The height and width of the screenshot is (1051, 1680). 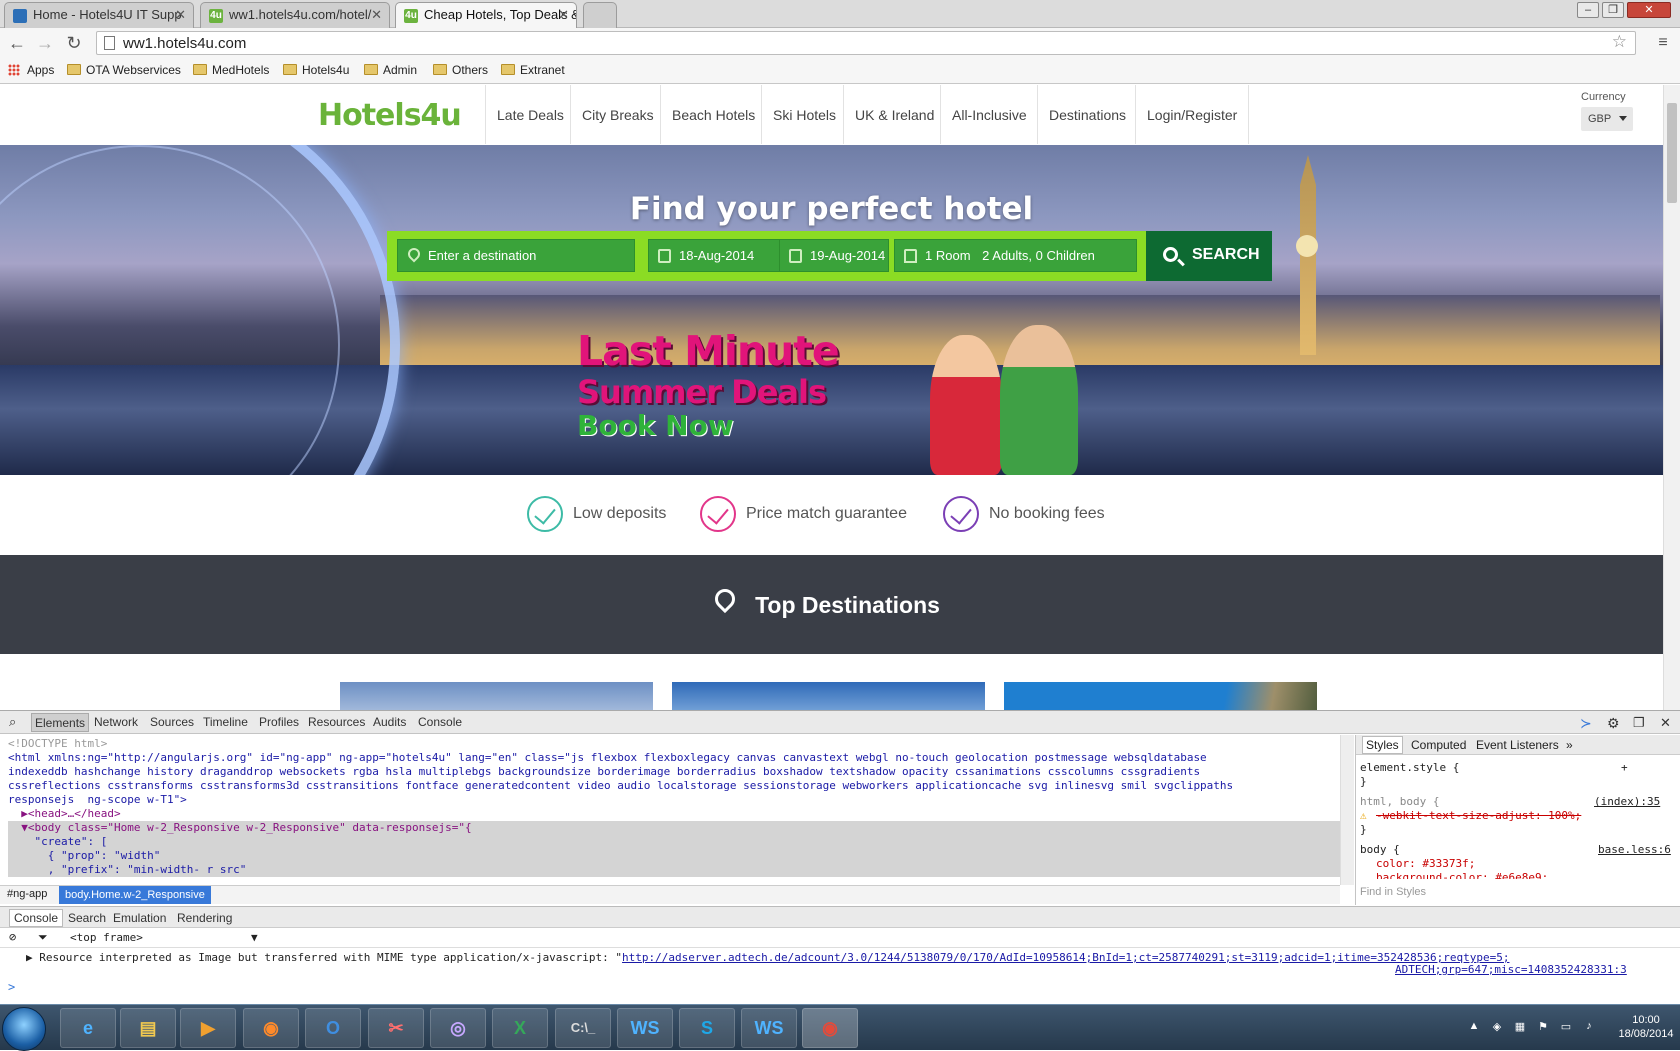 I want to click on tab-event-listeners: Event Listeners, so click(x=1517, y=745).